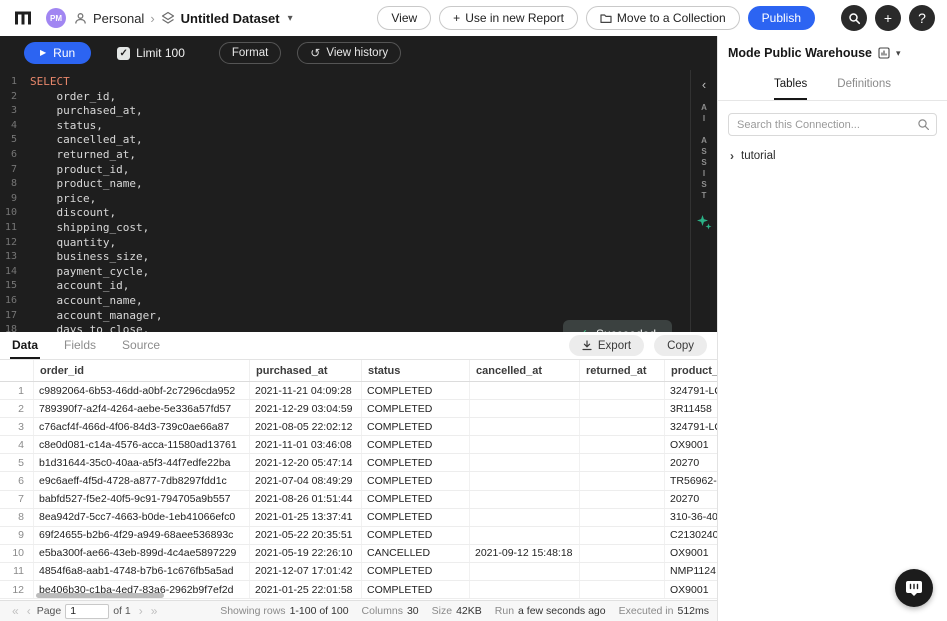 This screenshot has width=947, height=621. What do you see at coordinates (306, 409) in the screenshot?
I see `cell-purchased_at: 2021-12-29 03:04:59` at bounding box center [306, 409].